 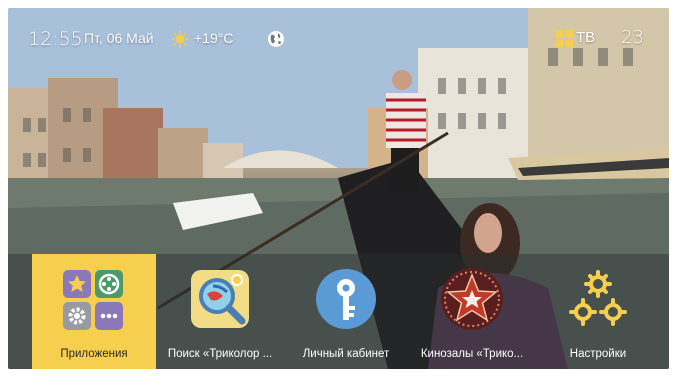 I want to click on clock: 12:55, so click(x=55, y=39).